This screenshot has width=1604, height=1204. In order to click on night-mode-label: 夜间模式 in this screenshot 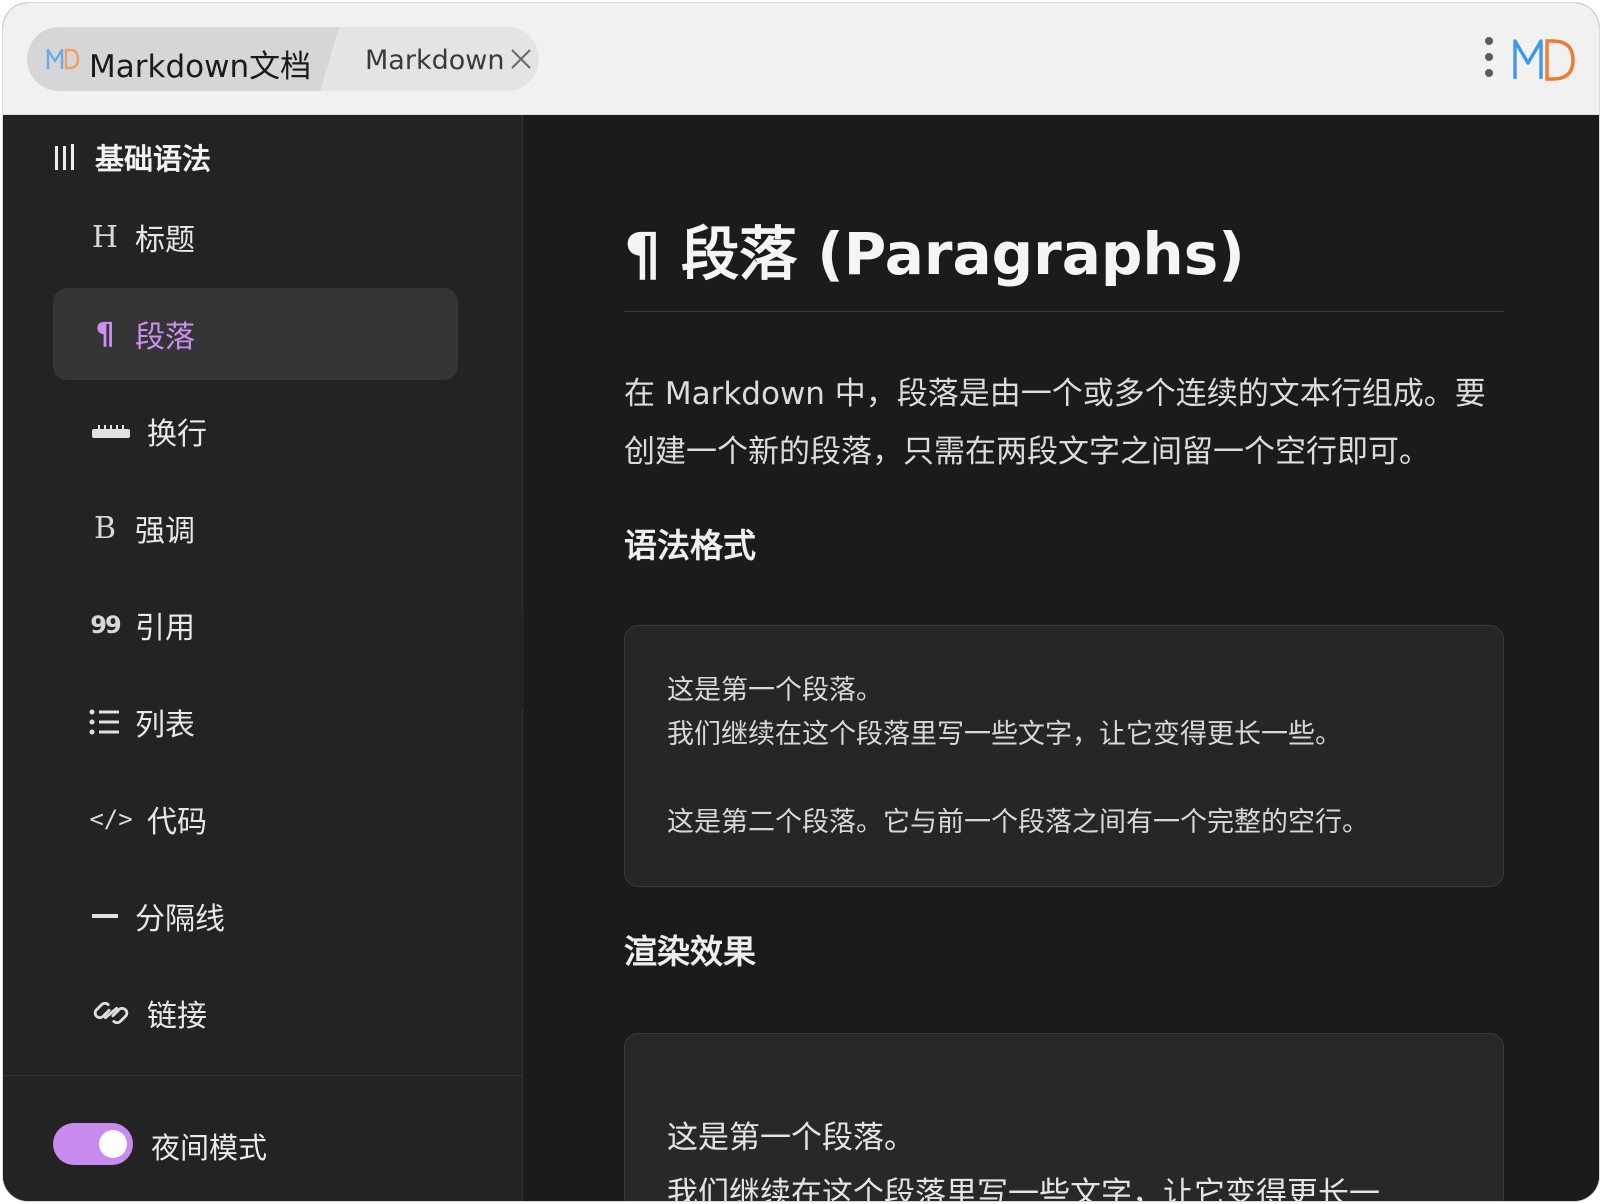, I will do `click(209, 1148)`.